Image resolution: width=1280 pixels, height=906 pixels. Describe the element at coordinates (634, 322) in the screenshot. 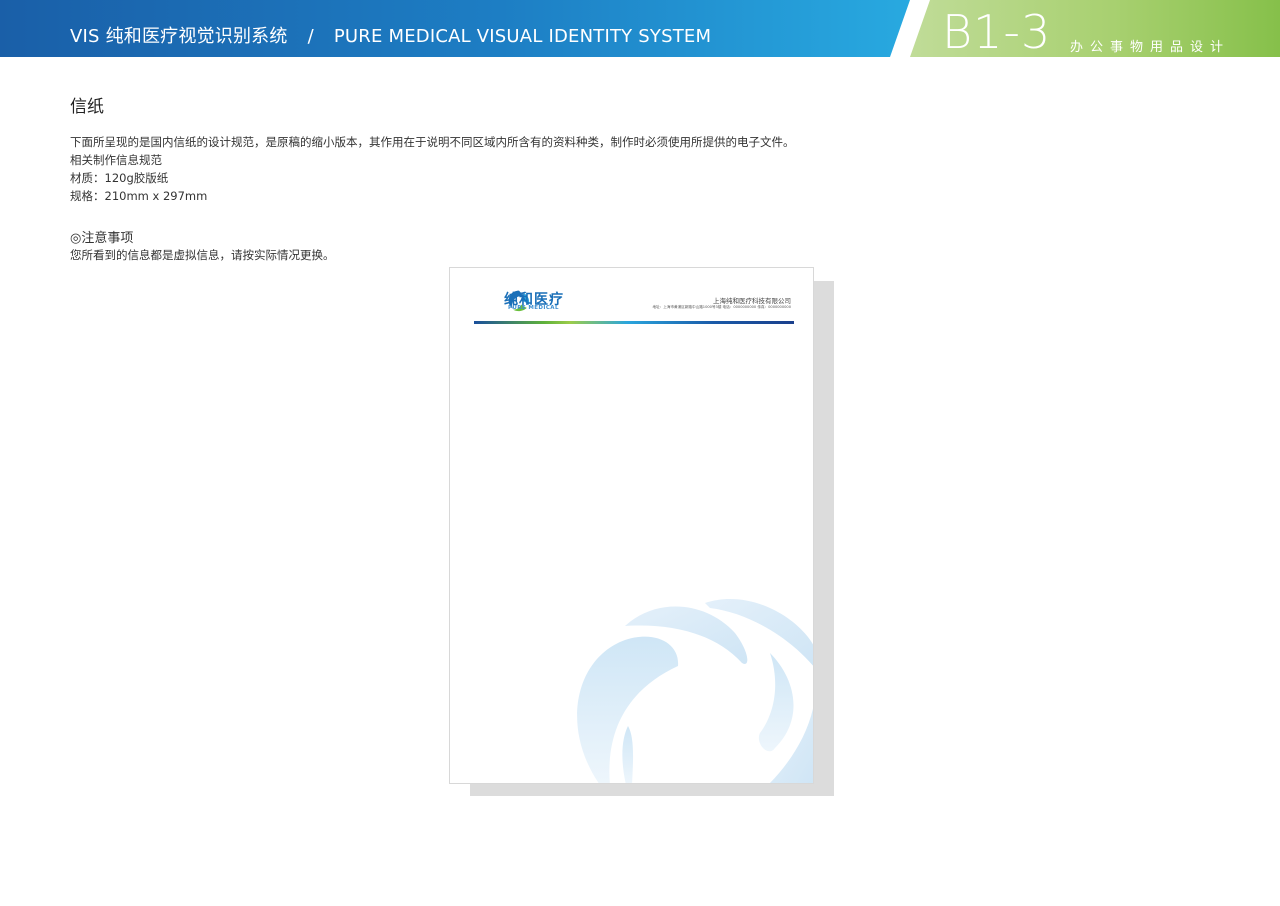

I see `header-rule` at that location.